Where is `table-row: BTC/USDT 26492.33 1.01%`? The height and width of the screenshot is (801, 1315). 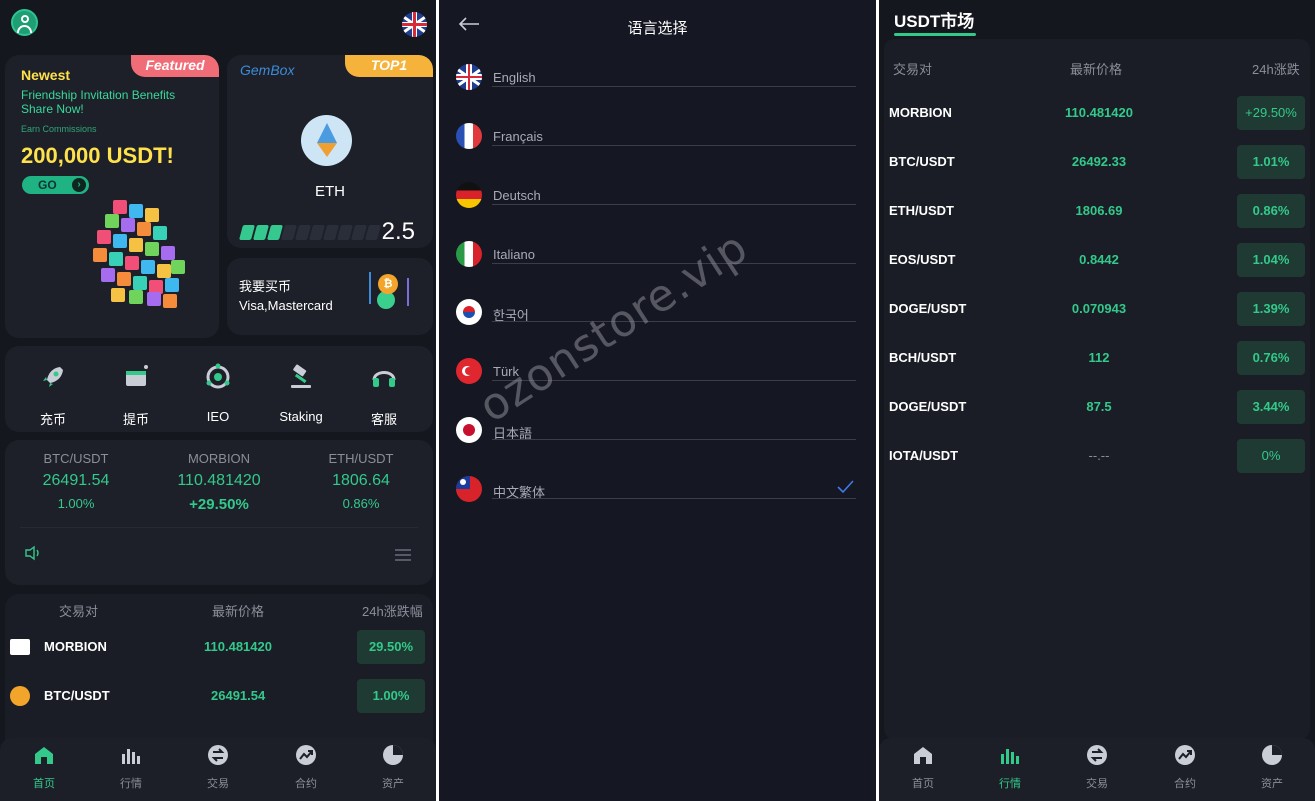
table-row: BTC/USDT 26492.33 1.01% is located at coordinates (1097, 161).